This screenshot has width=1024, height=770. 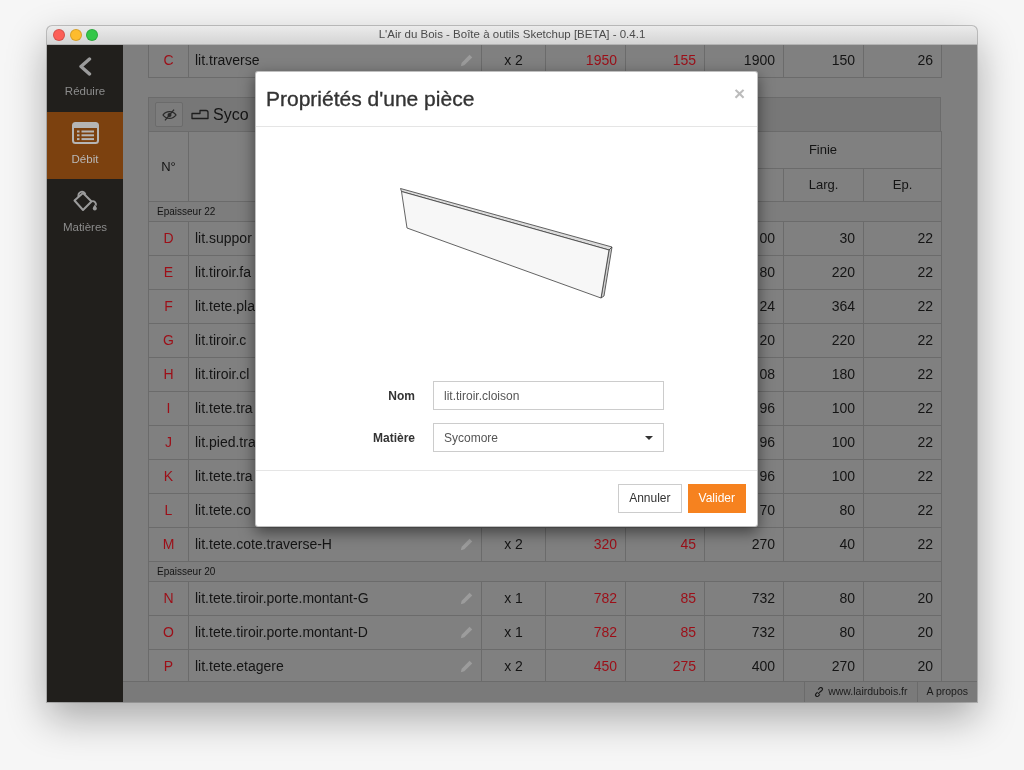 What do you see at coordinates (85, 145) in the screenshot?
I see `sidebar-item: Débit` at bounding box center [85, 145].